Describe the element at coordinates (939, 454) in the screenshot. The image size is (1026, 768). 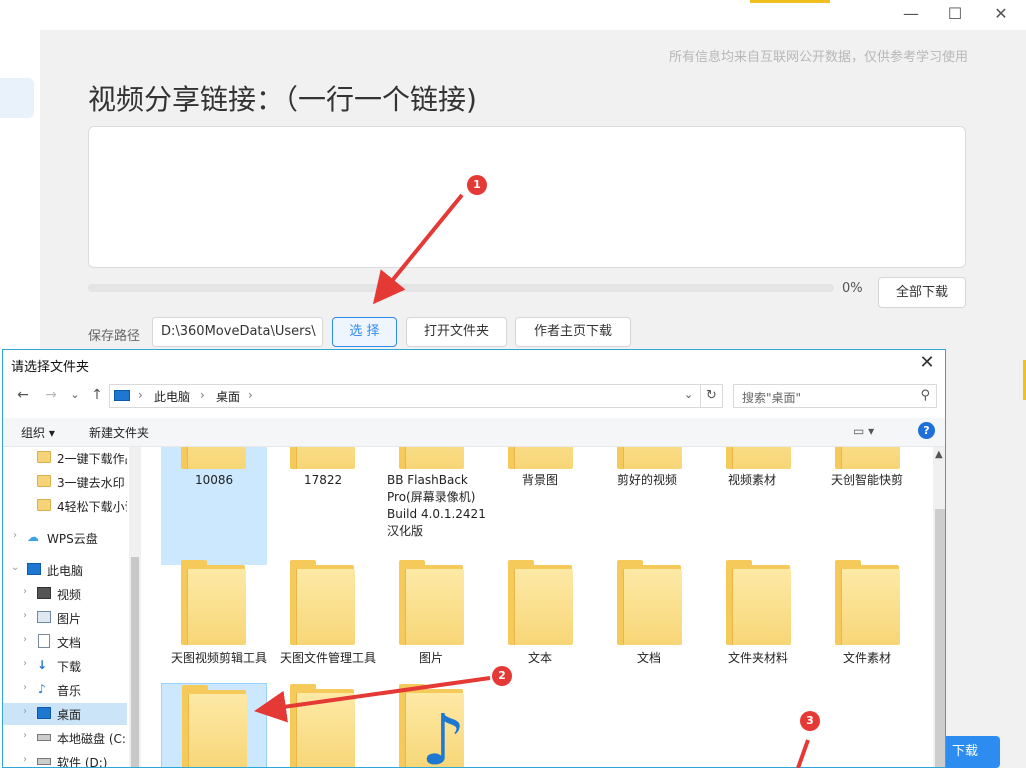
I see `scroll-up-icon: ▲` at that location.